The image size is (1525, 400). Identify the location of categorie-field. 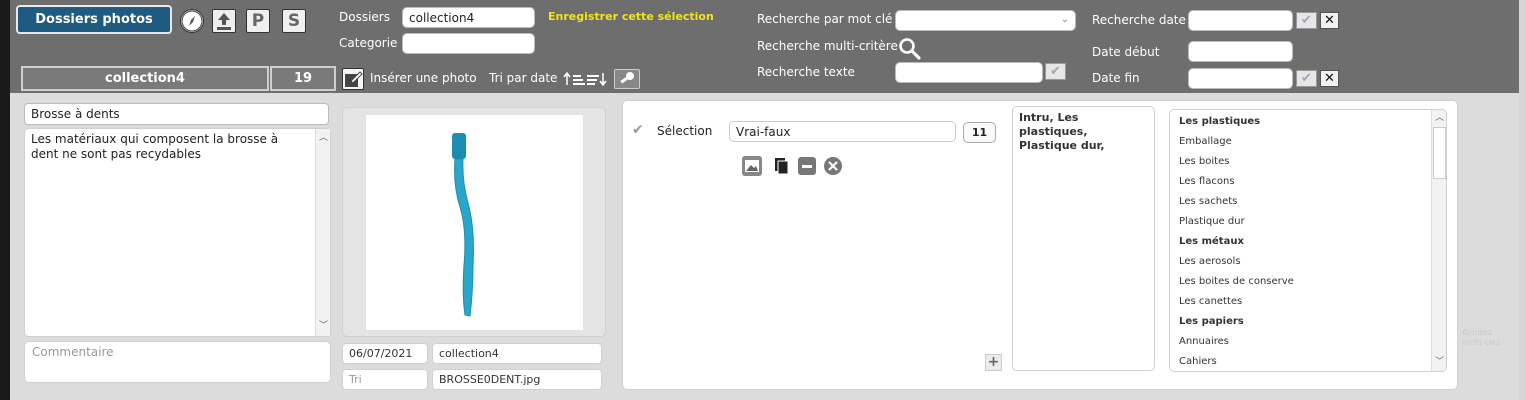
(468, 43).